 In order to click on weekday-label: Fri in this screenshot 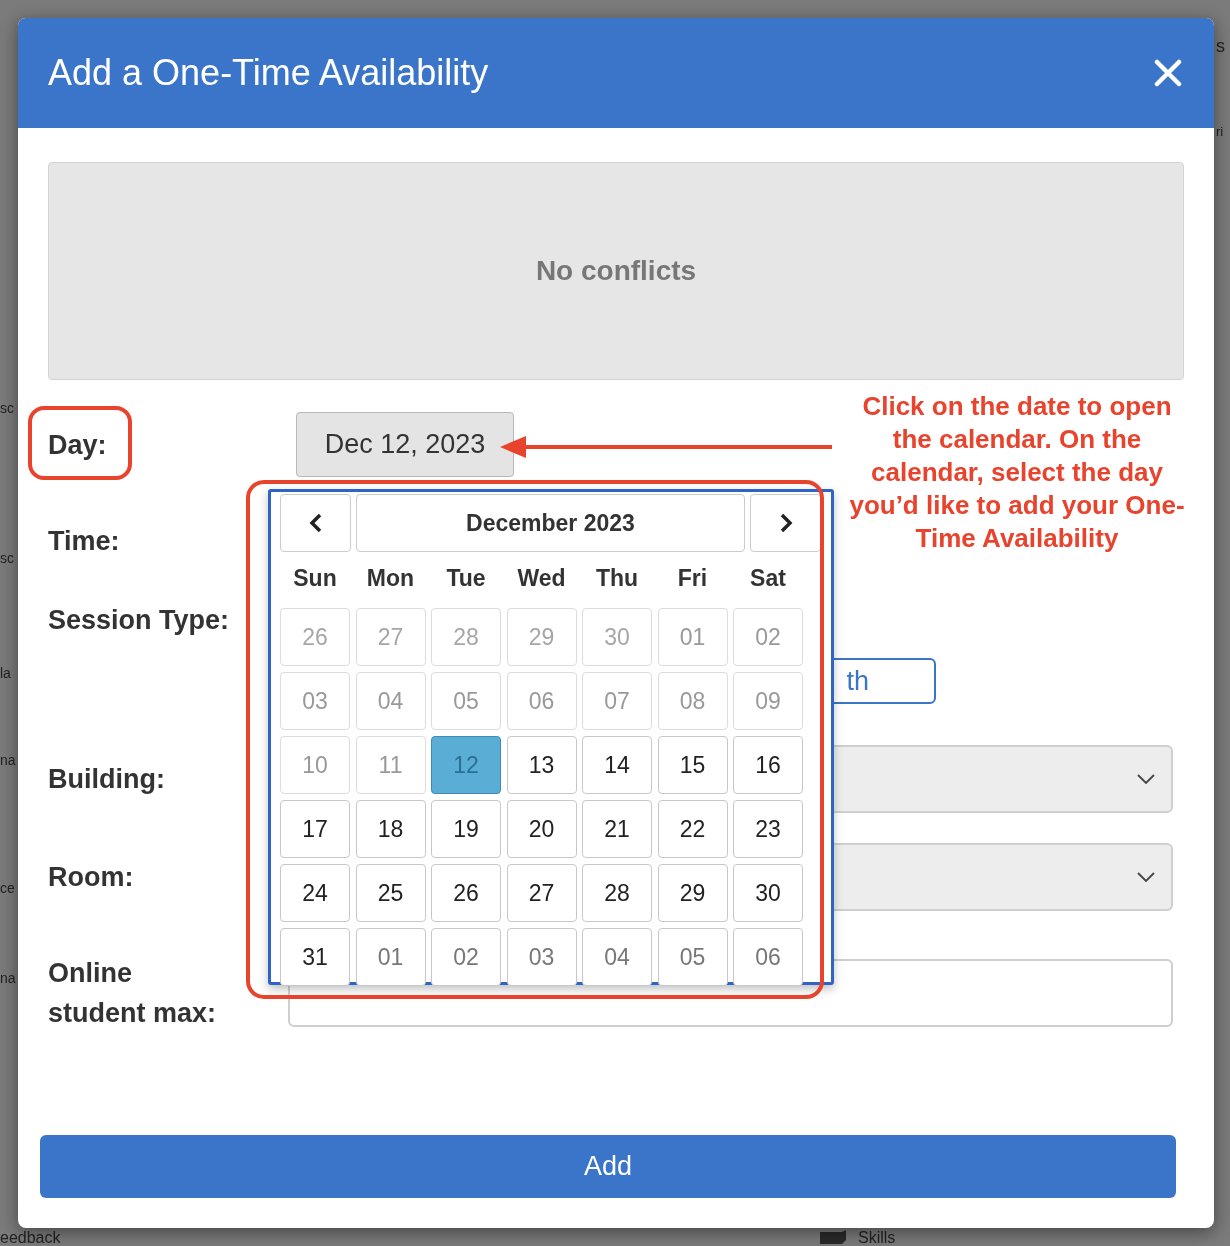, I will do `click(692, 578)`.